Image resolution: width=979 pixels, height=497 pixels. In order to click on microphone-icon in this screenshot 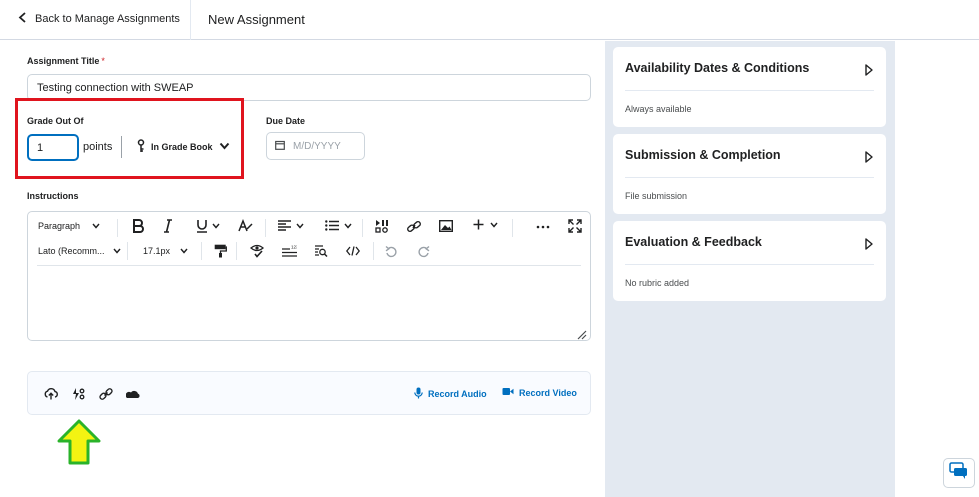, I will do `click(418, 394)`.